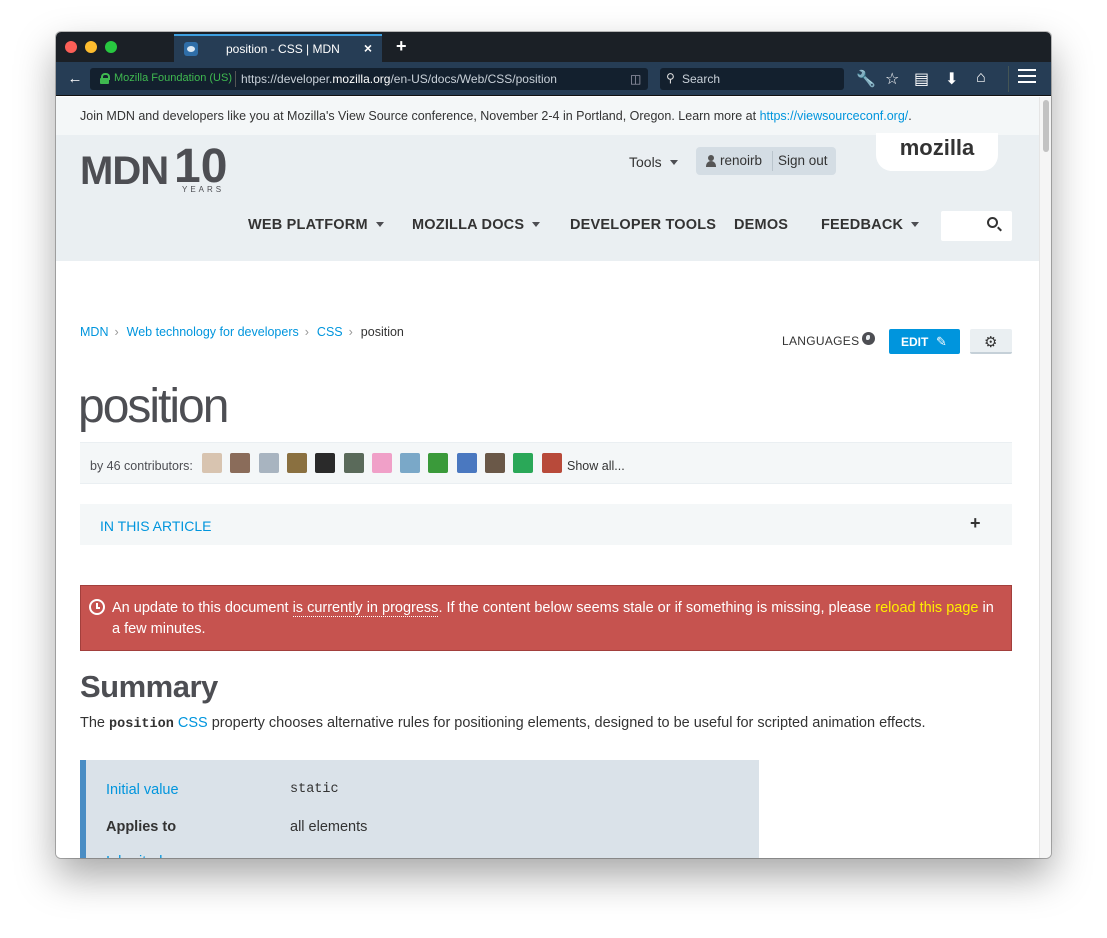 This screenshot has width=1107, height=938. What do you see at coordinates (173, 78) in the screenshot?
I see `site-identity: Mozilla Foundation (US)` at bounding box center [173, 78].